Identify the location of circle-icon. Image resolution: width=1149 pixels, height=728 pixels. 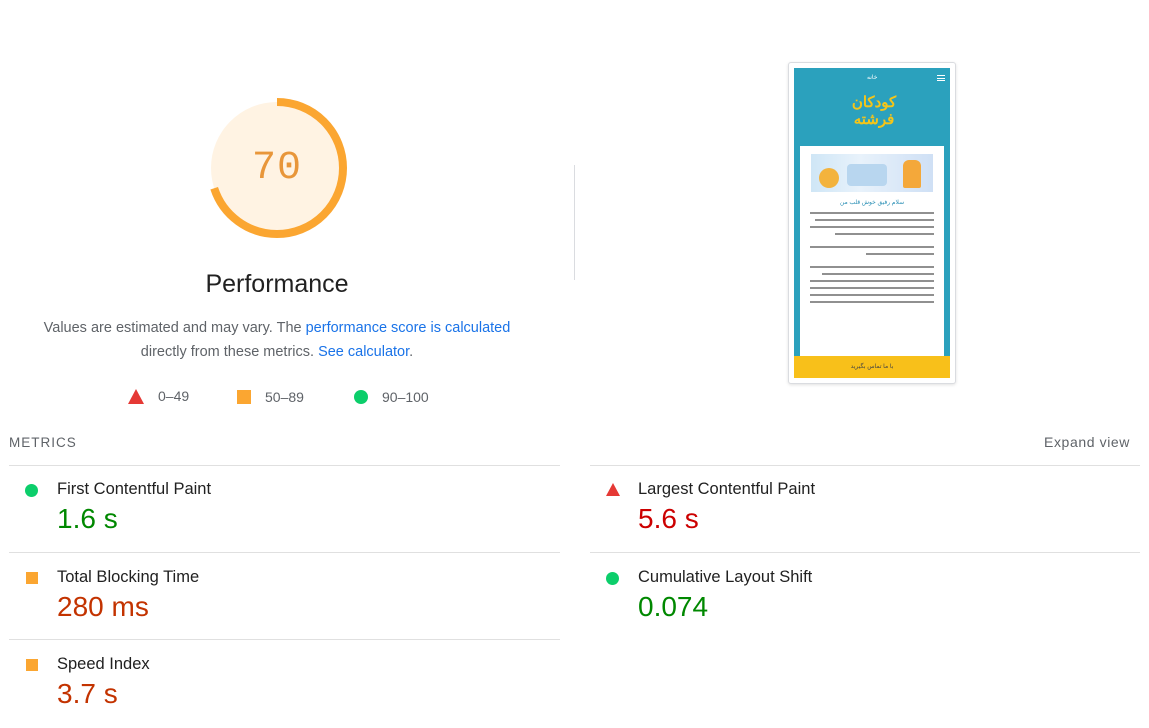
(361, 397).